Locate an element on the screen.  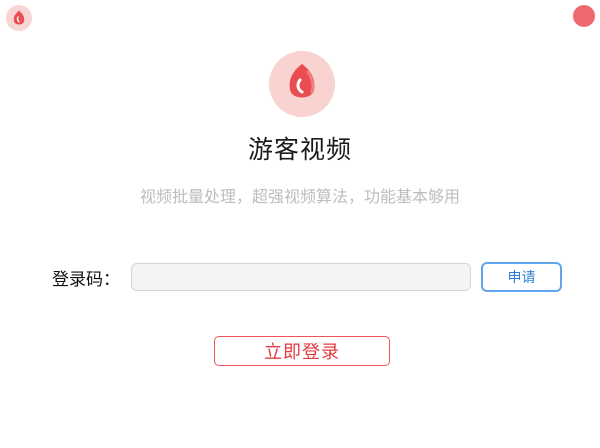
close-button is located at coordinates (584, 16).